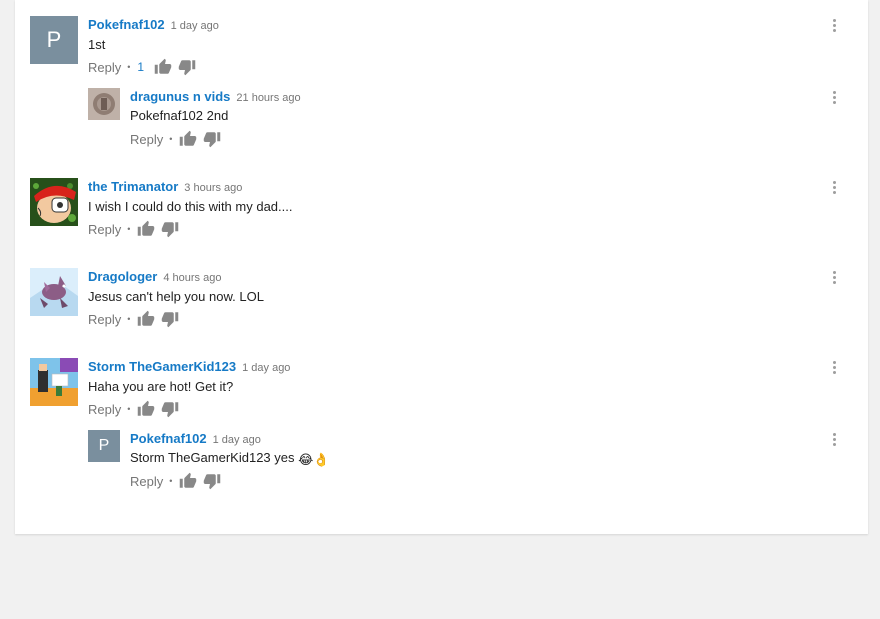 The width and height of the screenshot is (880, 619). I want to click on comment-author: dragunus n vids, so click(180, 96).